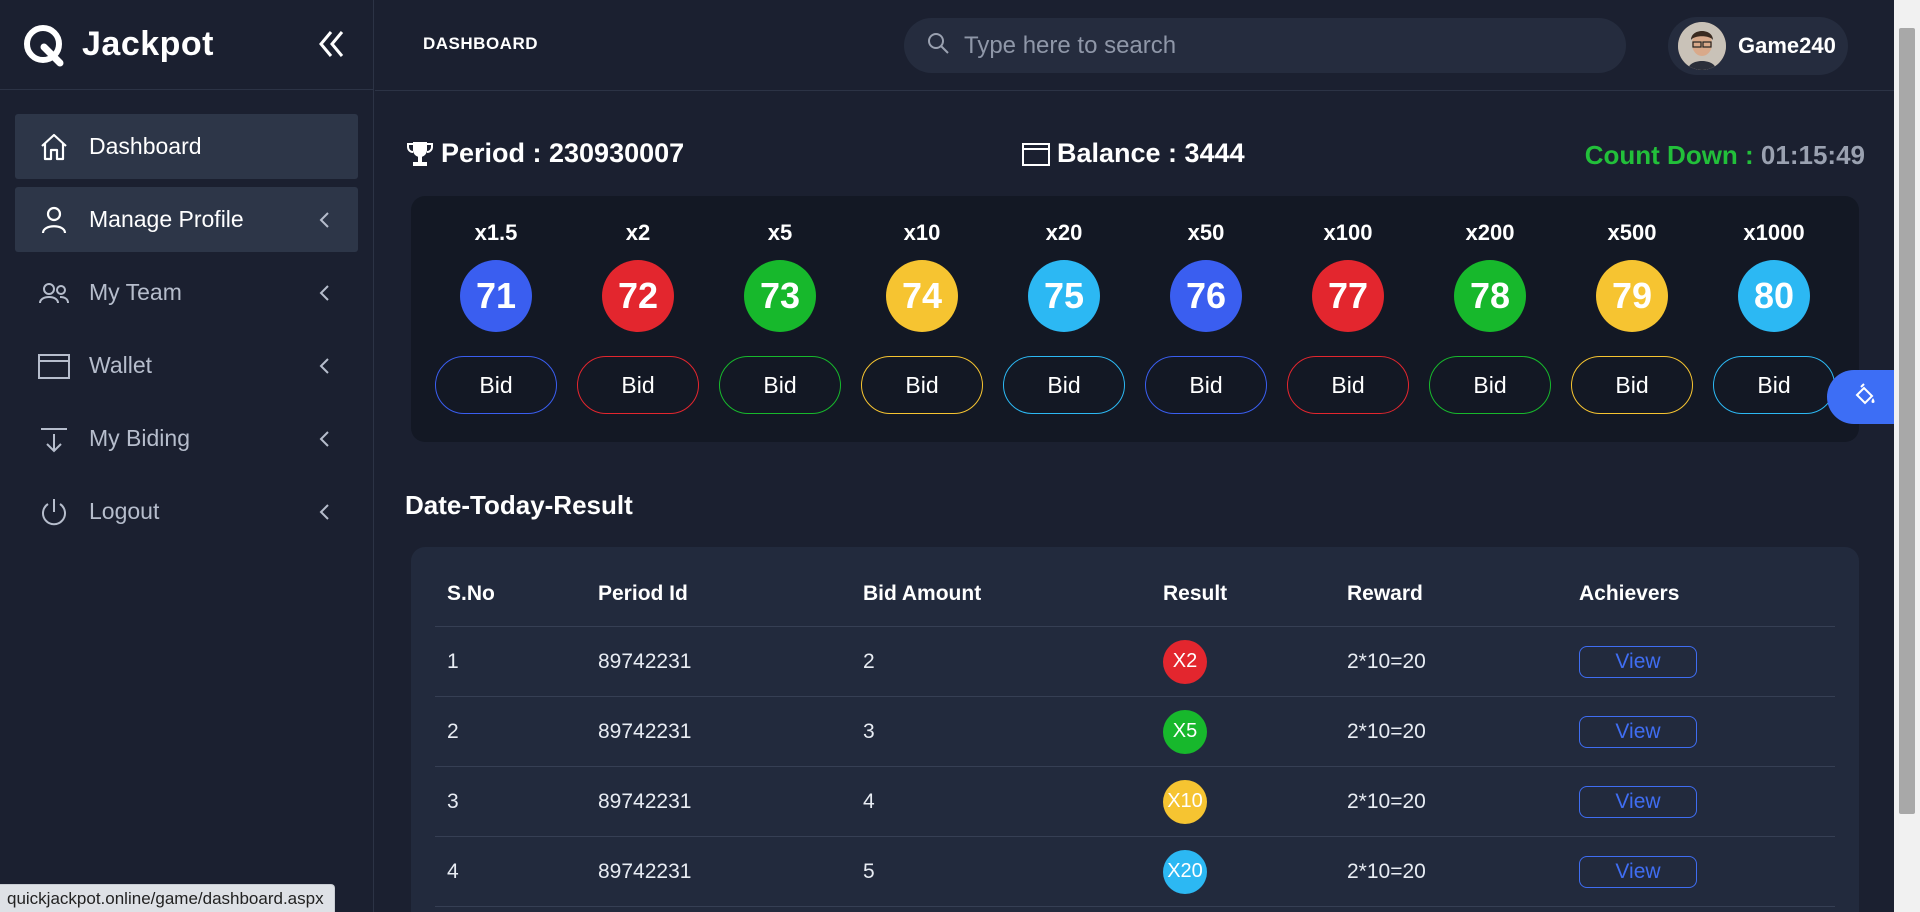 Image resolution: width=1920 pixels, height=912 pixels. I want to click on bid-option: x20 75 Bid, so click(1064, 317).